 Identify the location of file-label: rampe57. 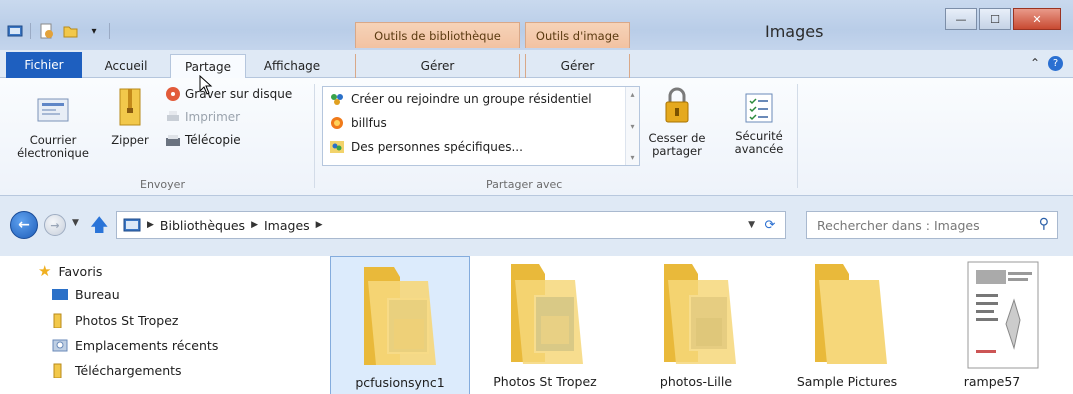
(992, 381).